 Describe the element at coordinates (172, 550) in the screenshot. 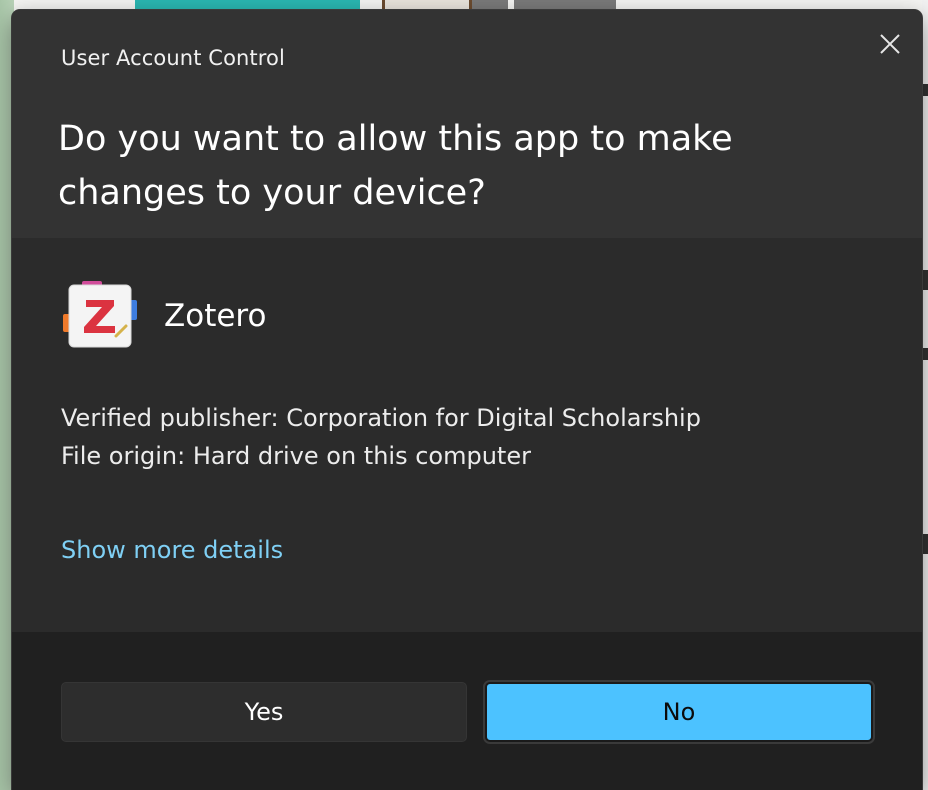

I see `show-more-details-link: Show more details` at that location.